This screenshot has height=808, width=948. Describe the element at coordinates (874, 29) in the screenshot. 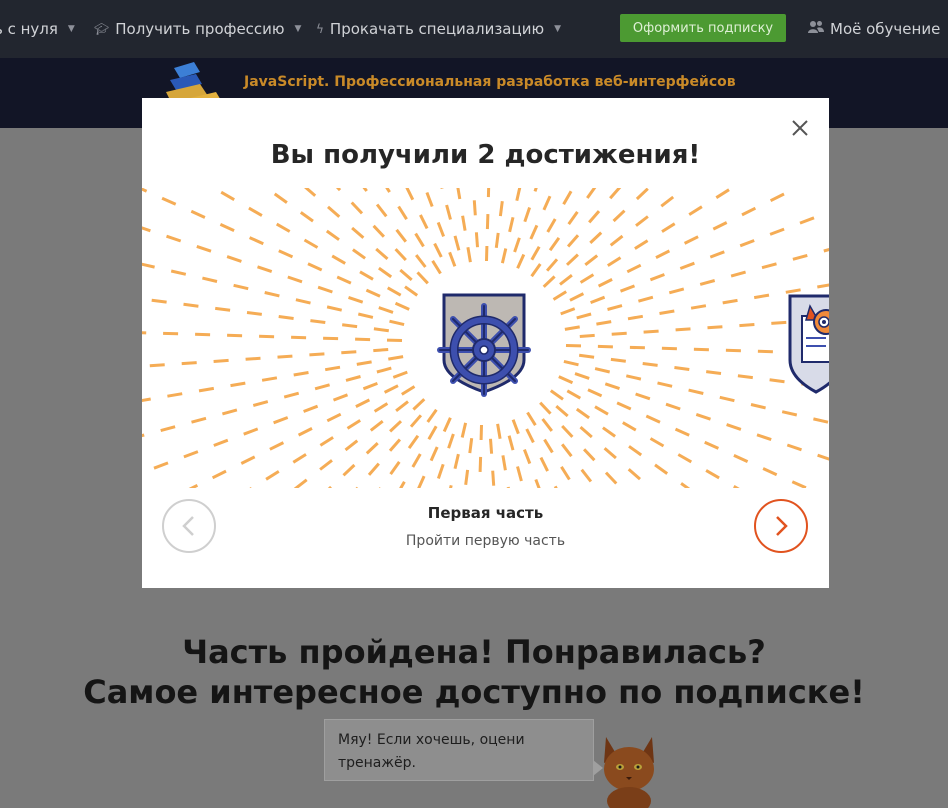

I see `my-learning-link: Моё обучение` at that location.